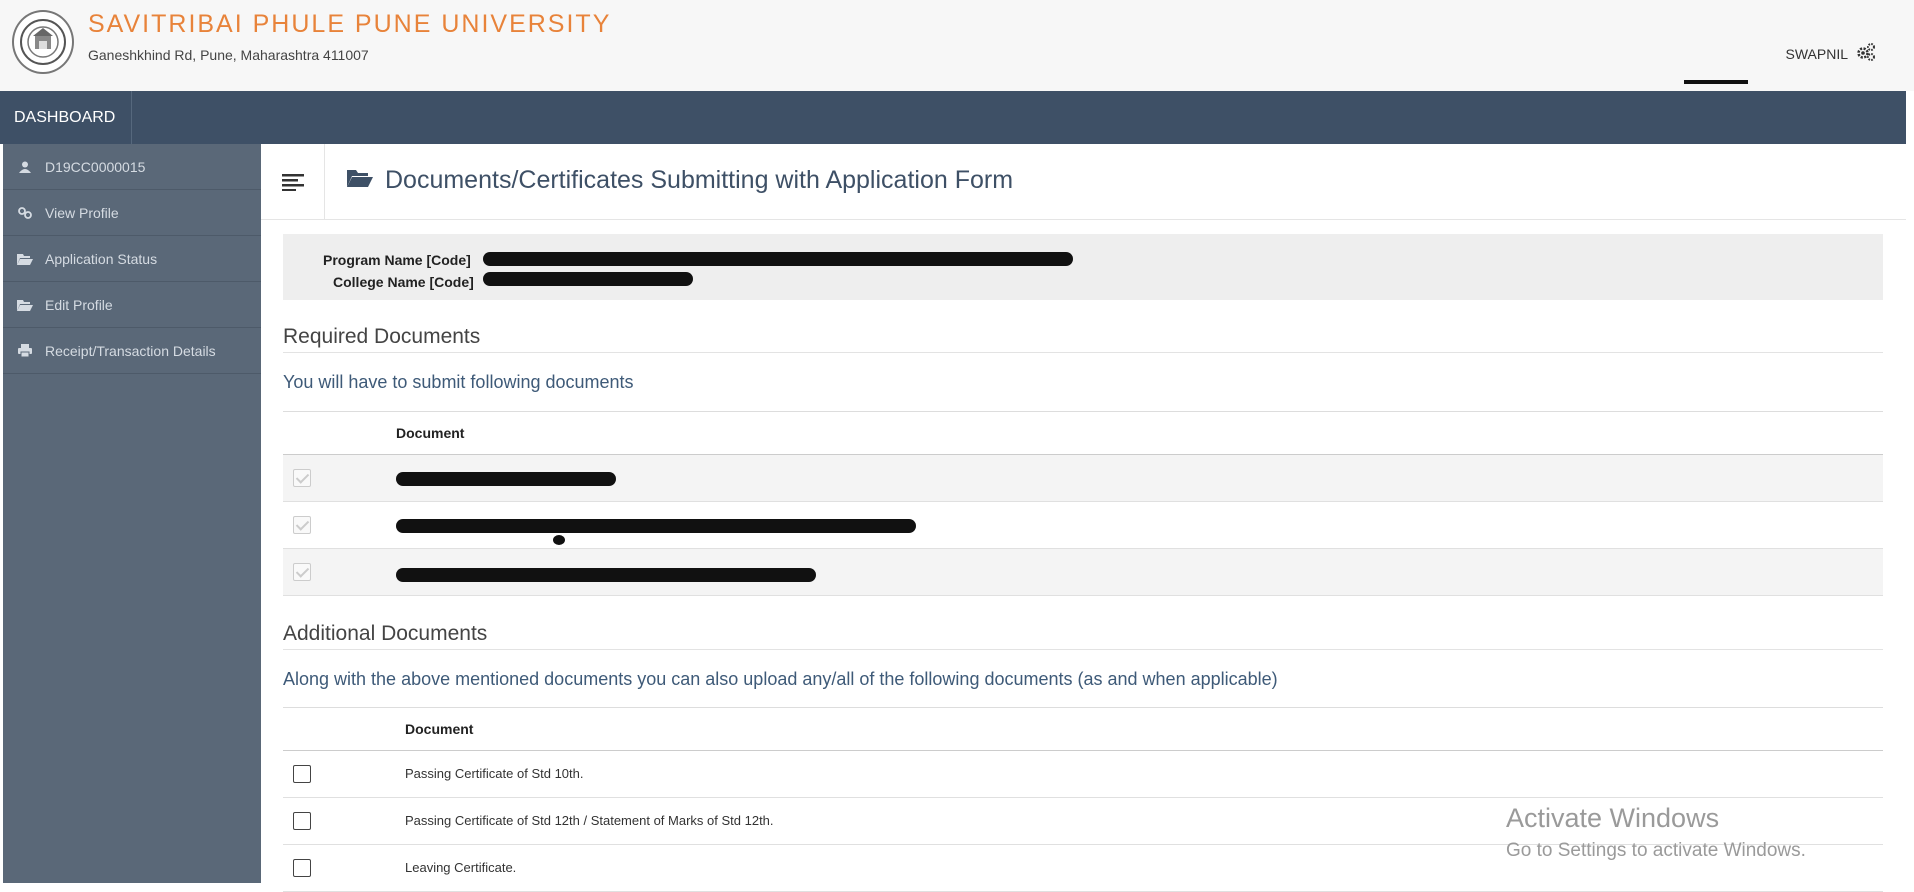 The image size is (1914, 892). Describe the element at coordinates (228, 55) in the screenshot. I see `university-address: Ganeshkhind Rd, Pune, Maharashtra 411007` at that location.